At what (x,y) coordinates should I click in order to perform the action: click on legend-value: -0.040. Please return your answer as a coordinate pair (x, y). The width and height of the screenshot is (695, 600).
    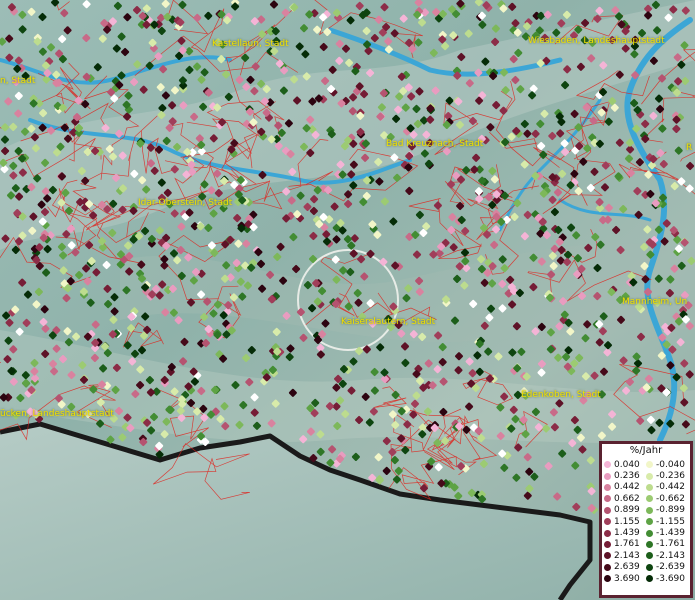
    Looking at the image, I should click on (671, 464).